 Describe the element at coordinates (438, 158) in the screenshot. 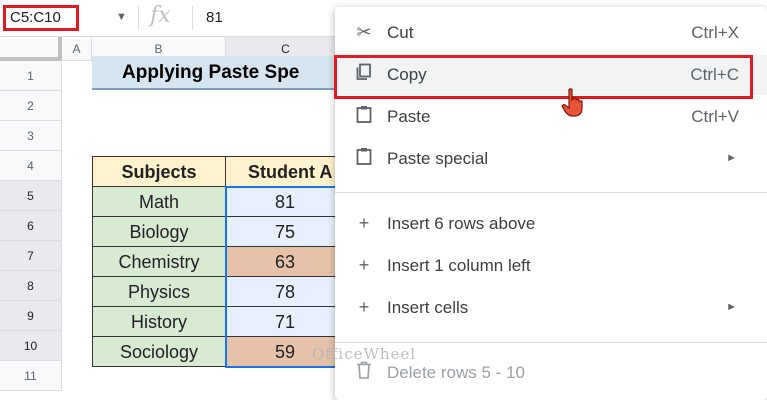

I see `menu-item-label: Paste special` at that location.